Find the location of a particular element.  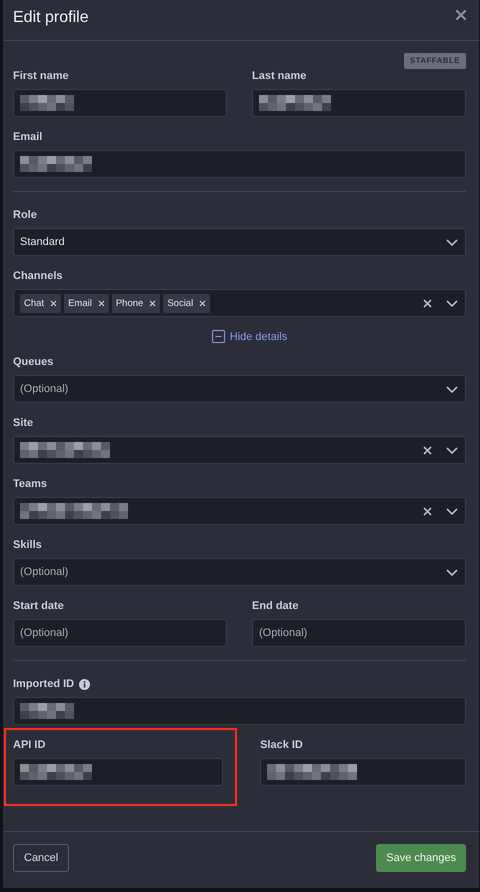

field-label: Last name is located at coordinates (279, 76).